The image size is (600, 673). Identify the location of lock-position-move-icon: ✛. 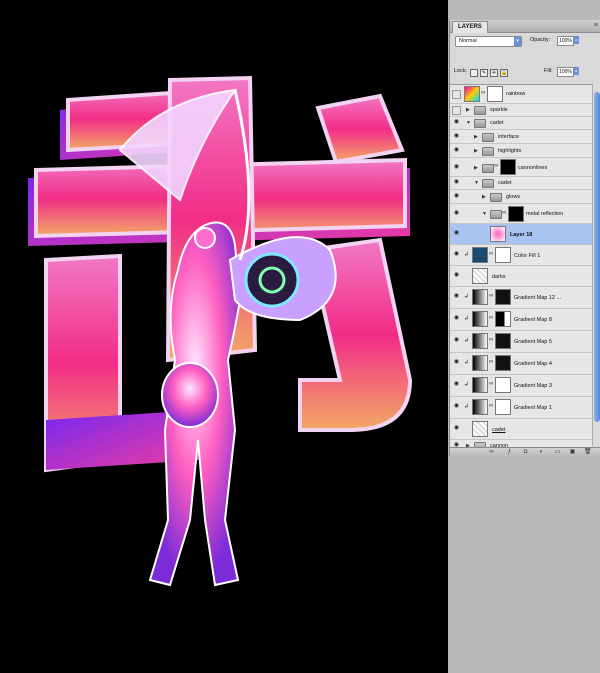
(494, 73).